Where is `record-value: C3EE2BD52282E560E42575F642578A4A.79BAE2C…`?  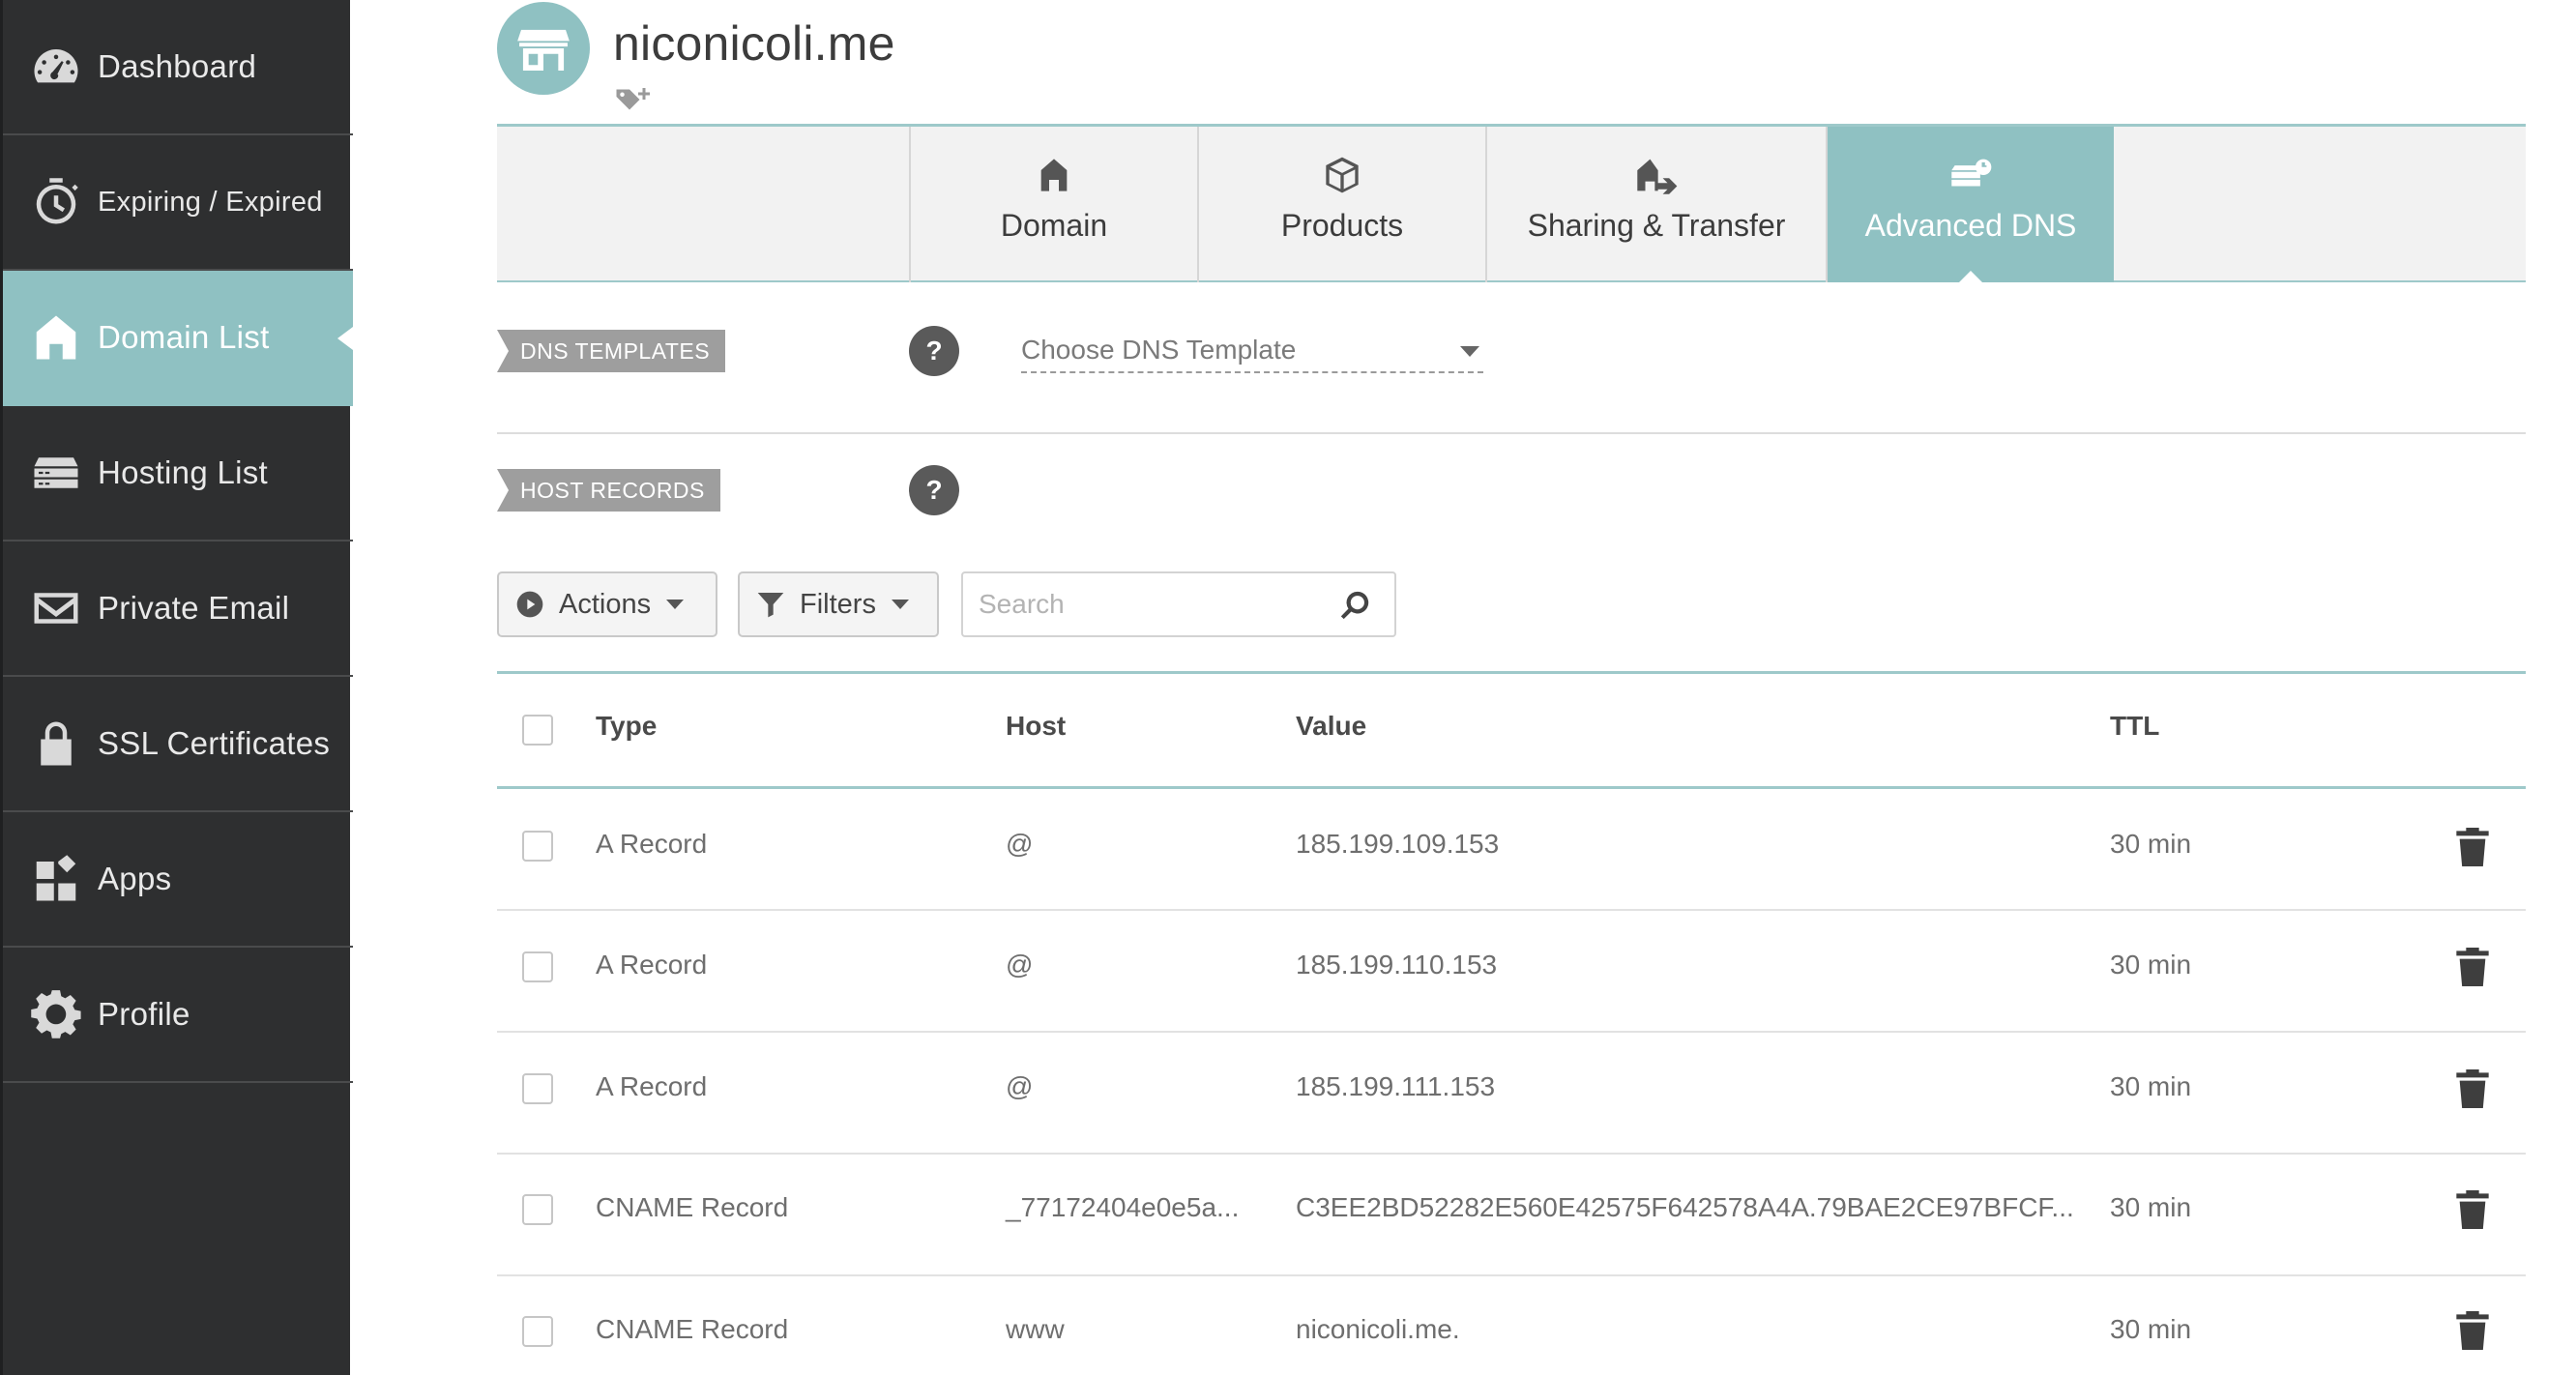
record-value: C3EE2BD52282E560E42575F642578A4A.79BAE2C… is located at coordinates (1685, 1207).